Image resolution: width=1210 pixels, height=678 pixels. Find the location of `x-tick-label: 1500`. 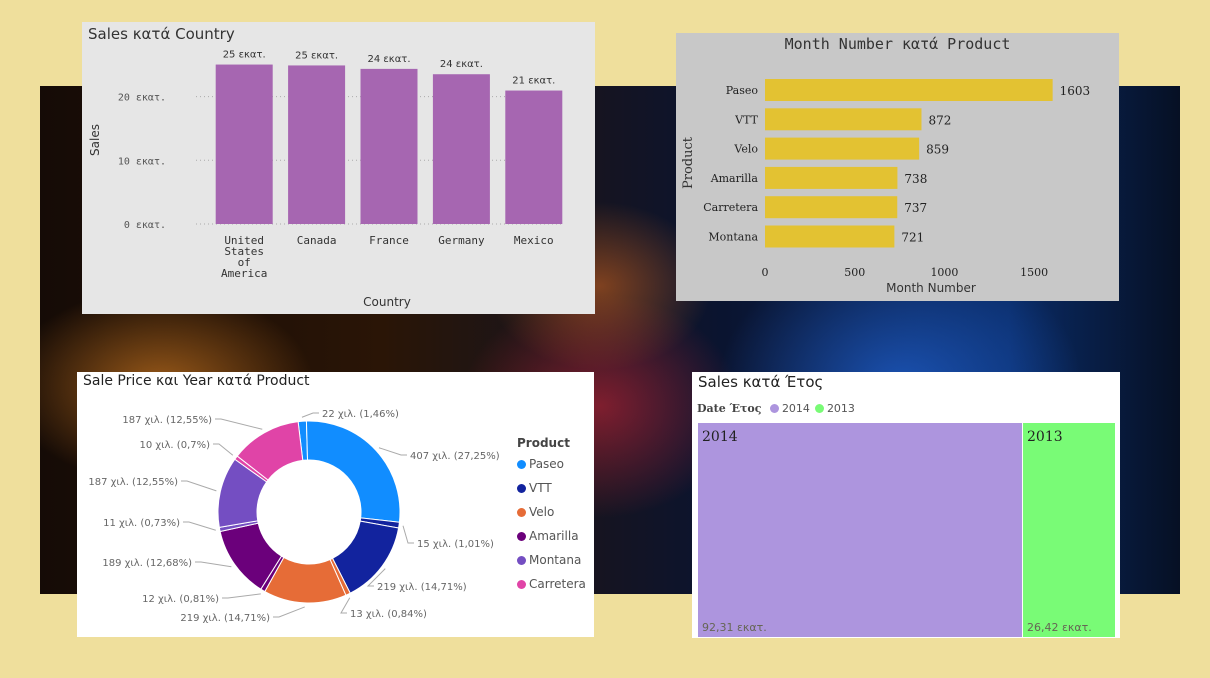

x-tick-label: 1500 is located at coordinates (1034, 272).